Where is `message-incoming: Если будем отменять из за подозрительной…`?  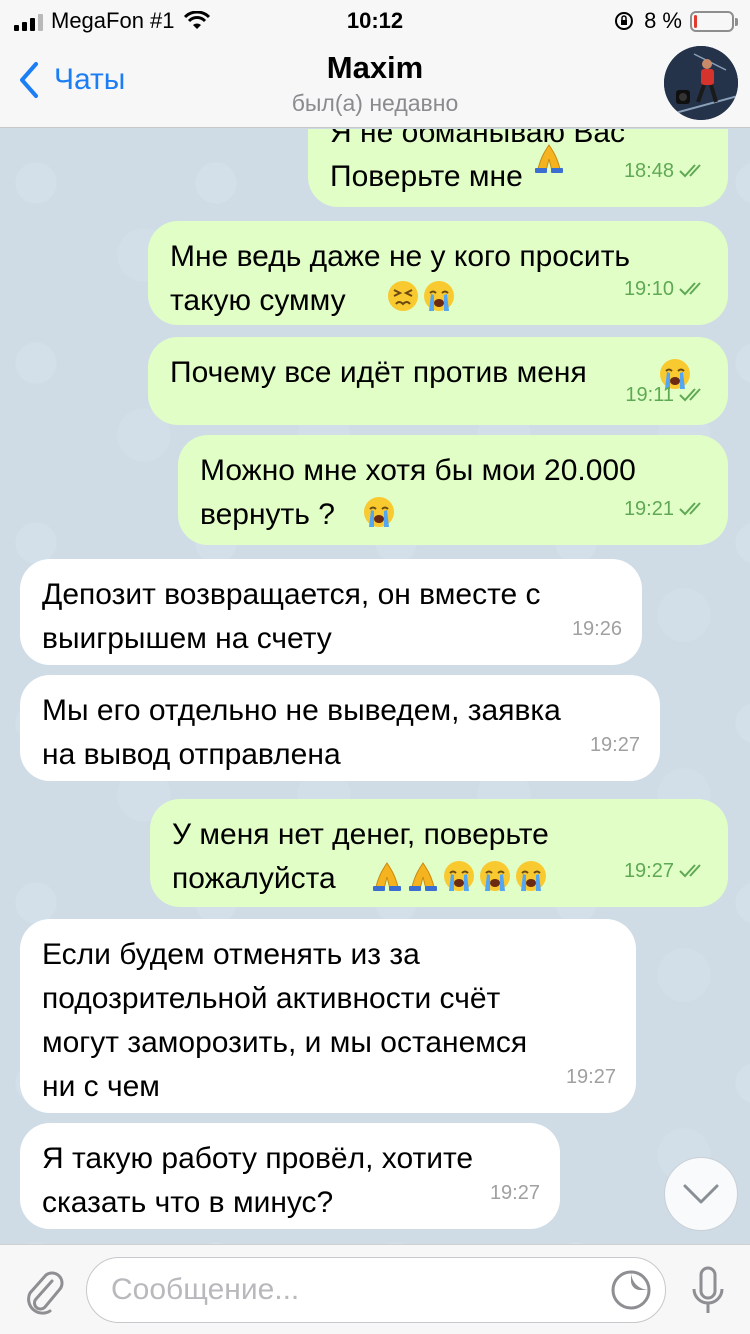
message-incoming: Если будем отменять из за подозрительной… is located at coordinates (328, 1016).